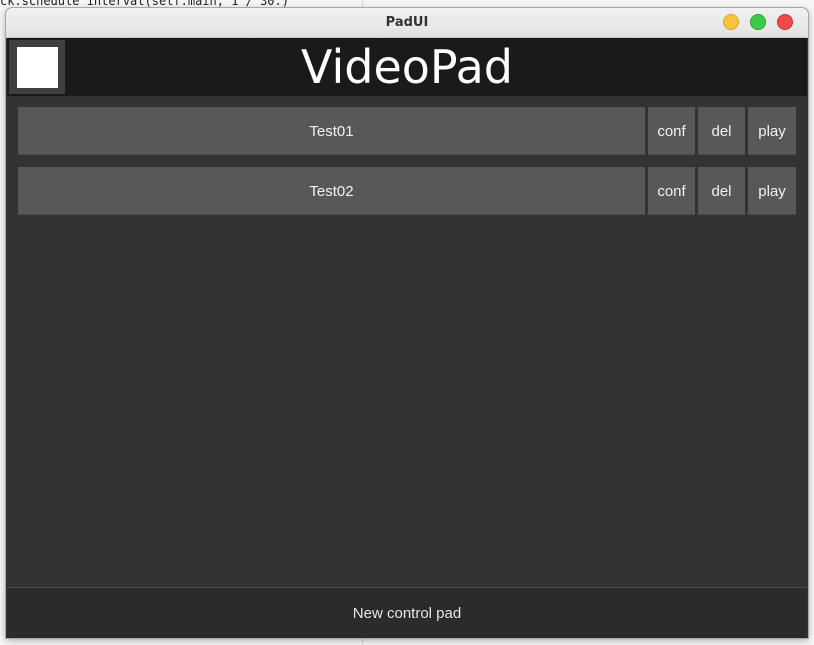 The width and height of the screenshot is (814, 645). I want to click on close-button, so click(785, 22).